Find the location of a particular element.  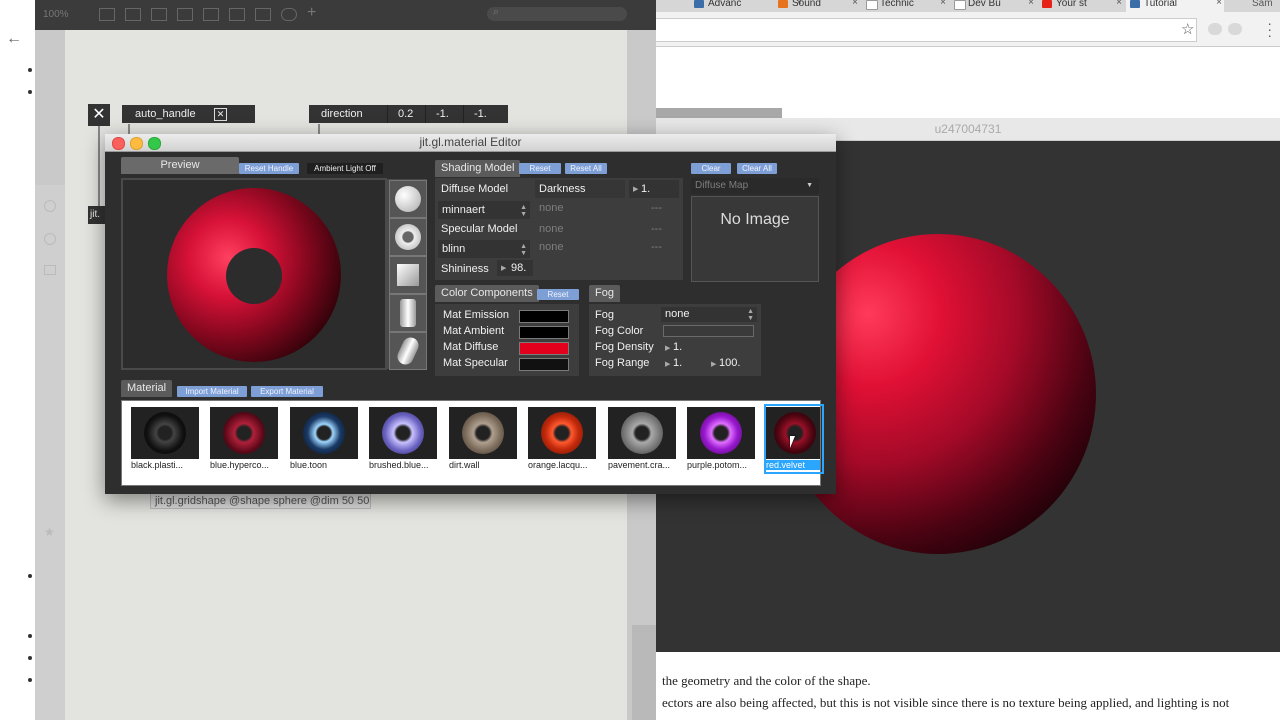

texture-map-menu: Diffuse Map ▼ is located at coordinates (755, 186).